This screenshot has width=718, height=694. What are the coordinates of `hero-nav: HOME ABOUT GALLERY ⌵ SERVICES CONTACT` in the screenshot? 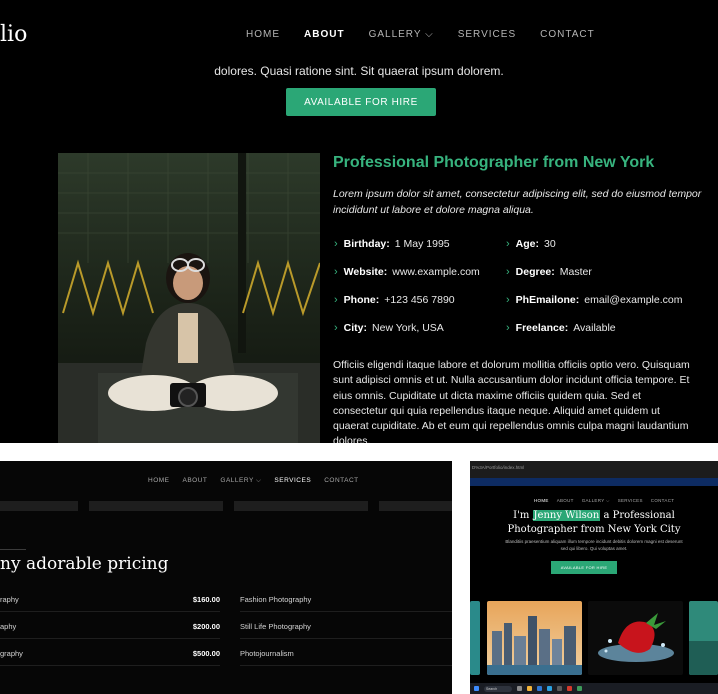 It's located at (604, 500).